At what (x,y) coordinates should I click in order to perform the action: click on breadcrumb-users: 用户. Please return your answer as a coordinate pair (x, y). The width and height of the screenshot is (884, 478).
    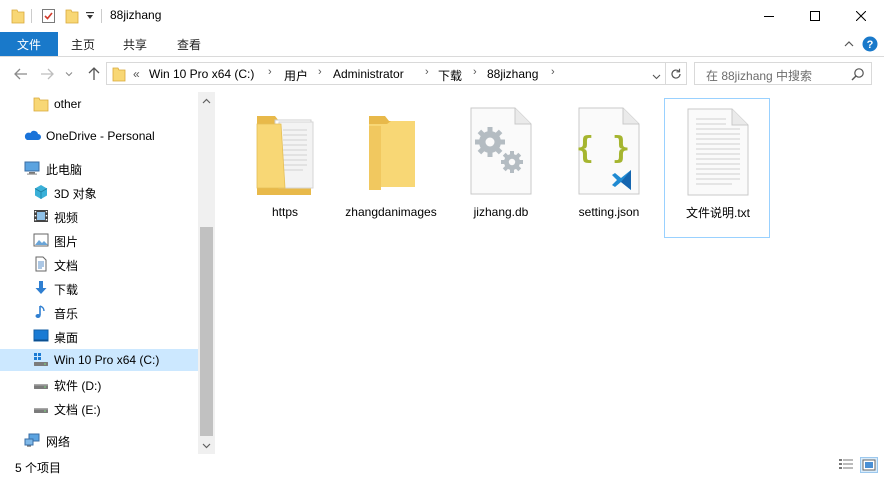
    Looking at the image, I should click on (296, 75).